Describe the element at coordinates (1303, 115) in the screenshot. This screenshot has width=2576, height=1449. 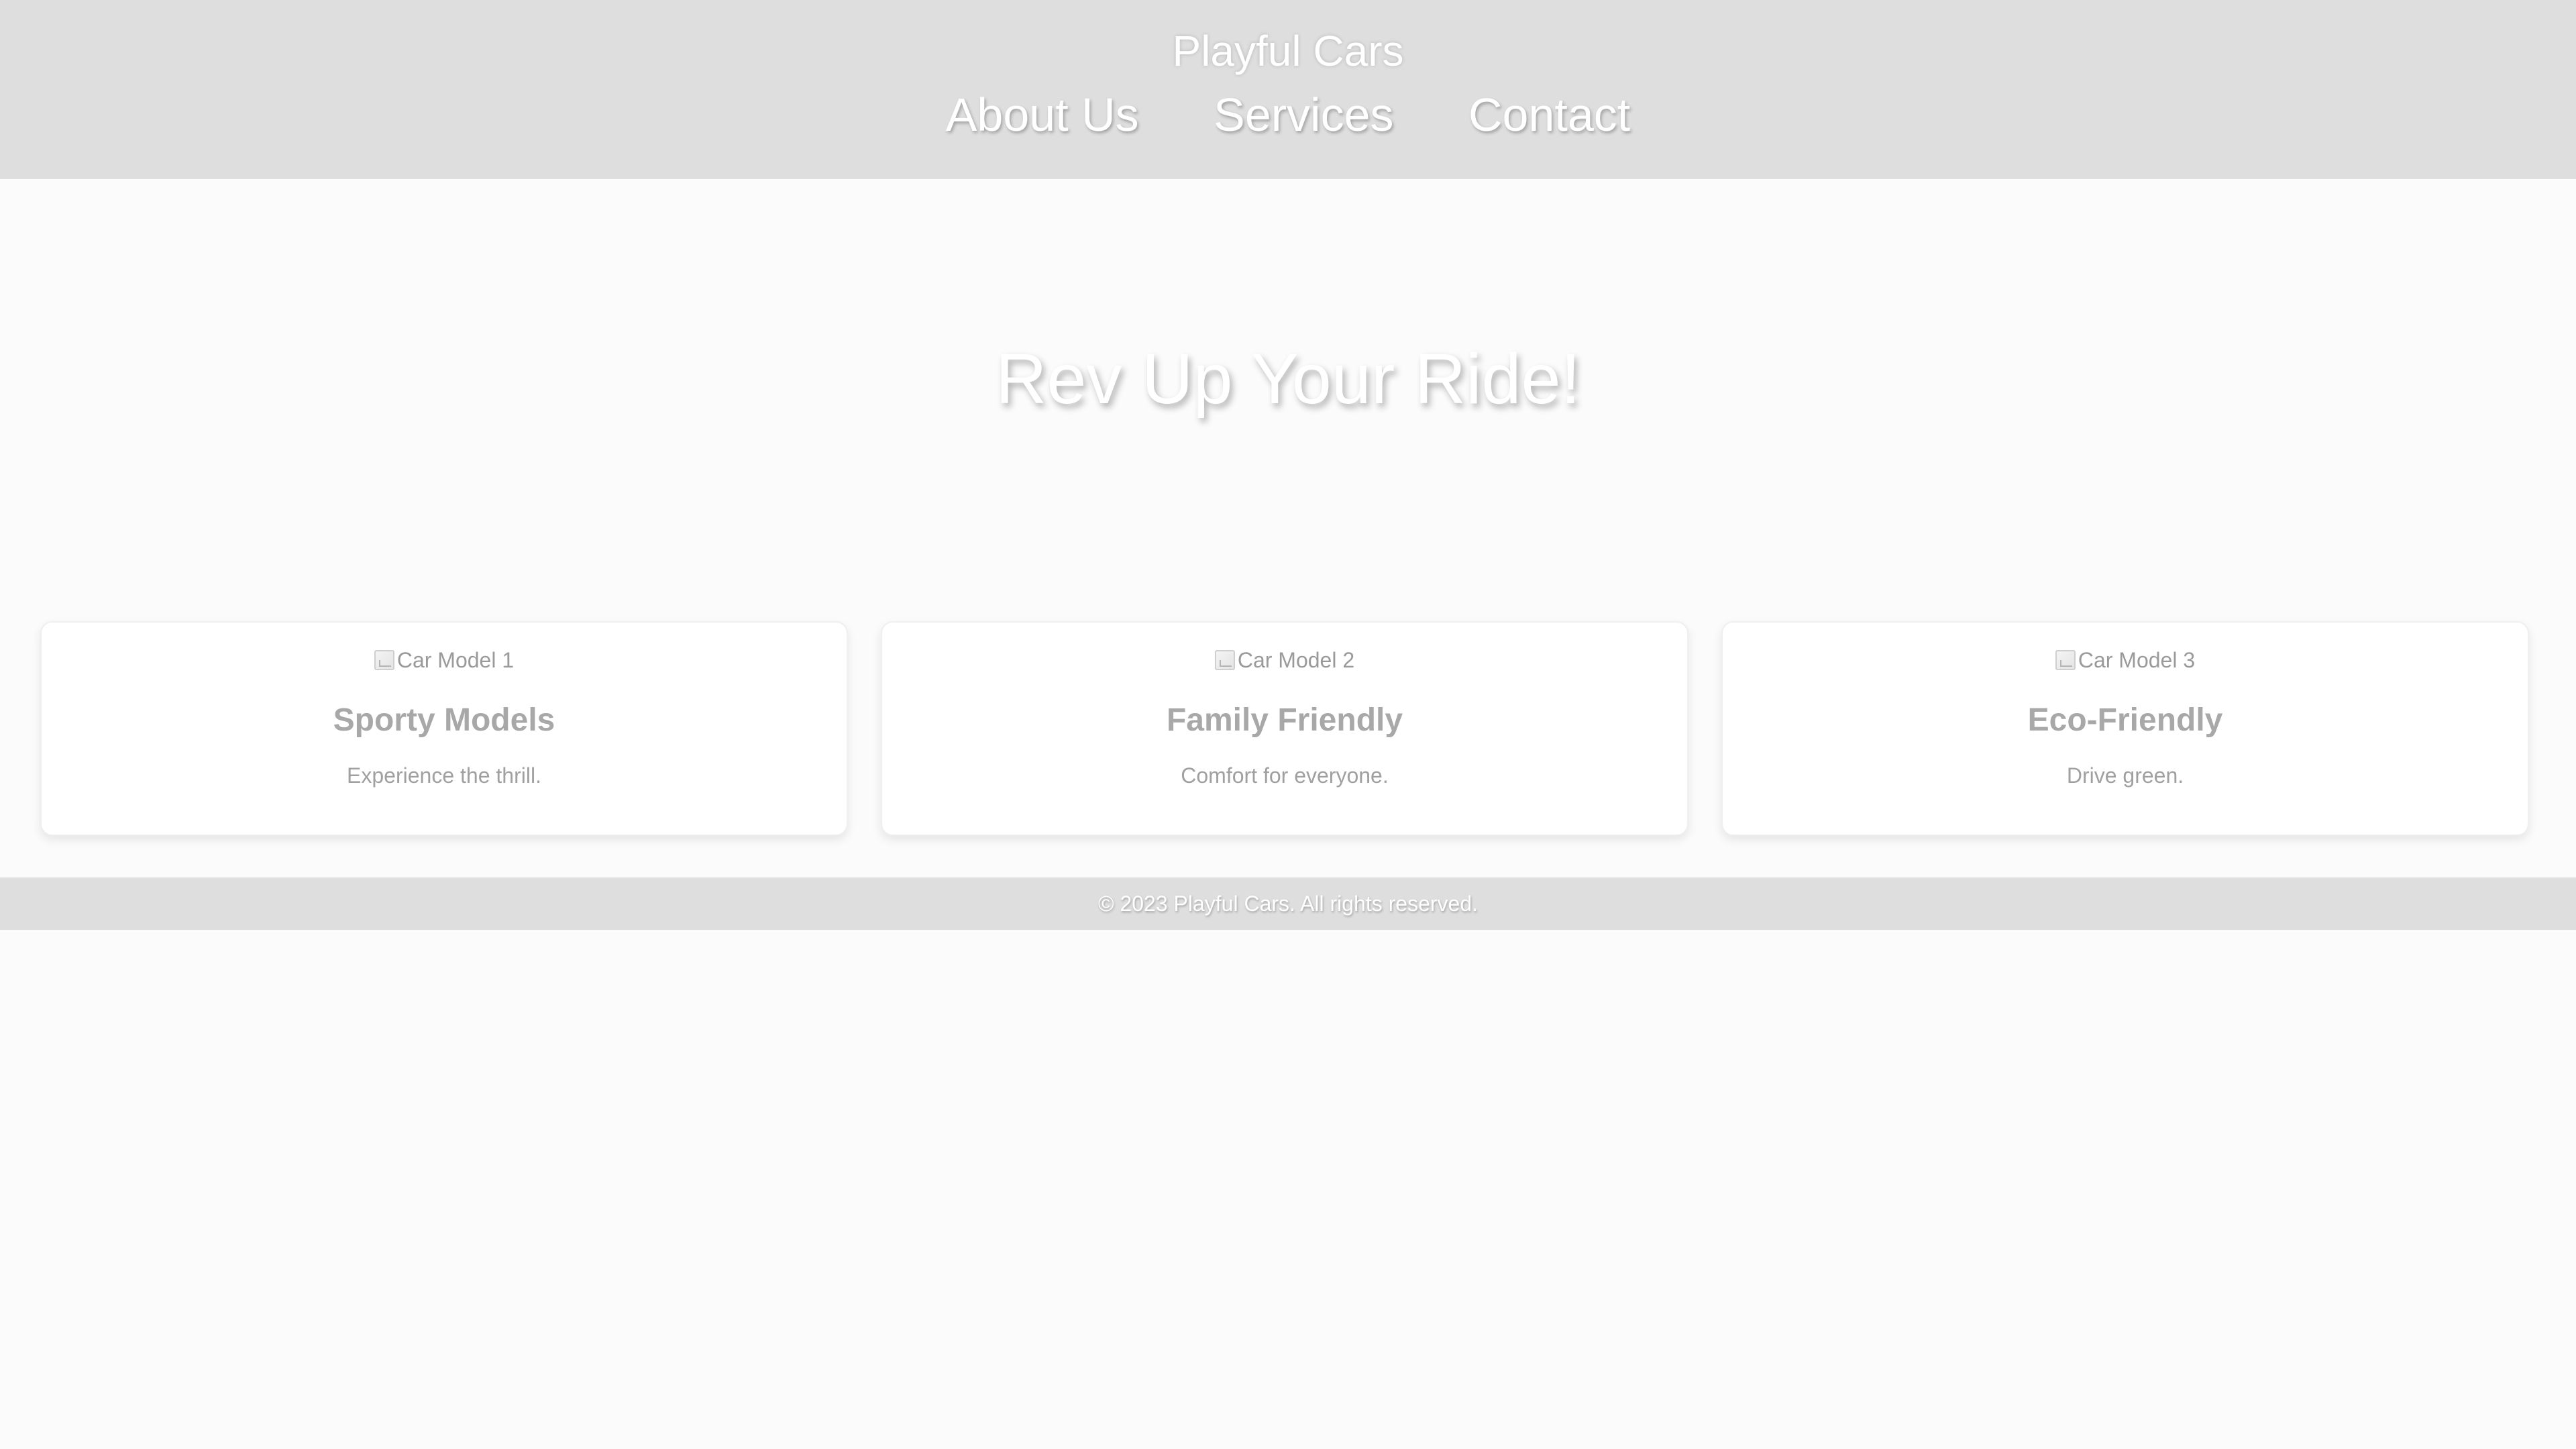
I see `nav-link-services: Services` at that location.